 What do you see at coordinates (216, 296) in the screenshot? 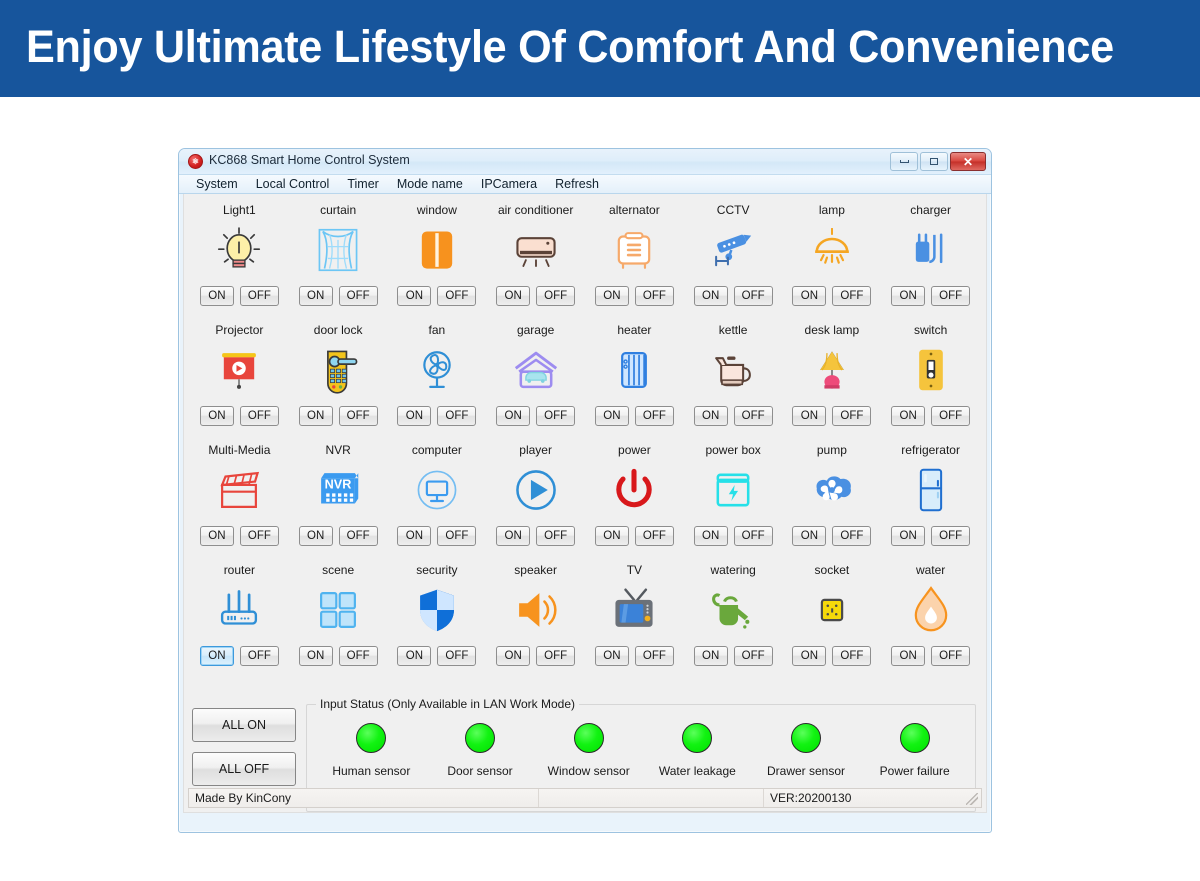
I see `light1-on-button: ON` at bounding box center [216, 296].